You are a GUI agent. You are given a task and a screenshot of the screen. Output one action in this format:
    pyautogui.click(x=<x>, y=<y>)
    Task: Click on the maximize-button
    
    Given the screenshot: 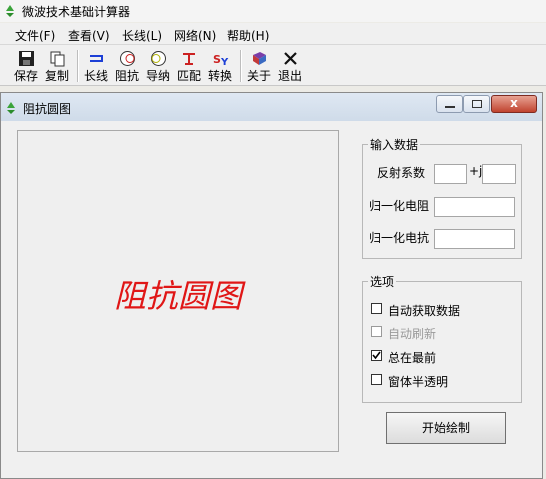 What is the action you would take?
    pyautogui.click(x=476, y=104)
    